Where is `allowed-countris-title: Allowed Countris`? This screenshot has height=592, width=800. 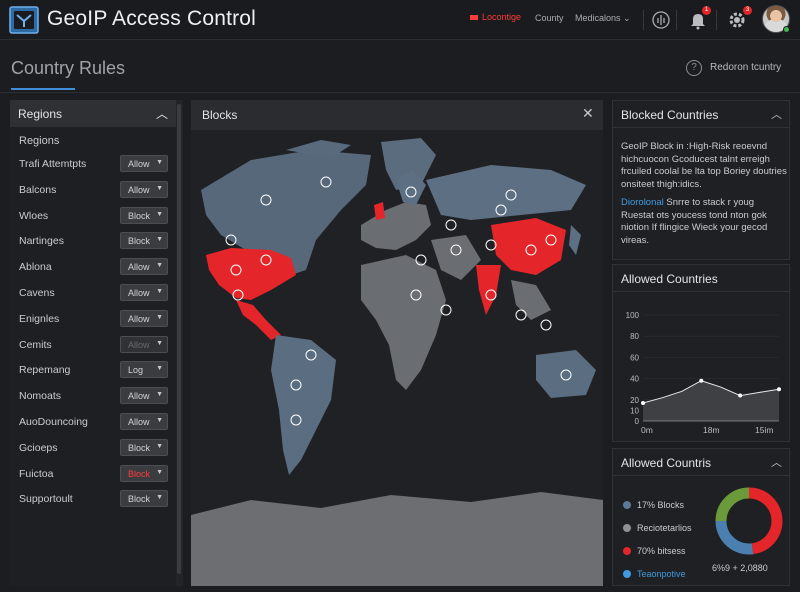
allowed-countris-title: Allowed Countris is located at coordinates (666, 463).